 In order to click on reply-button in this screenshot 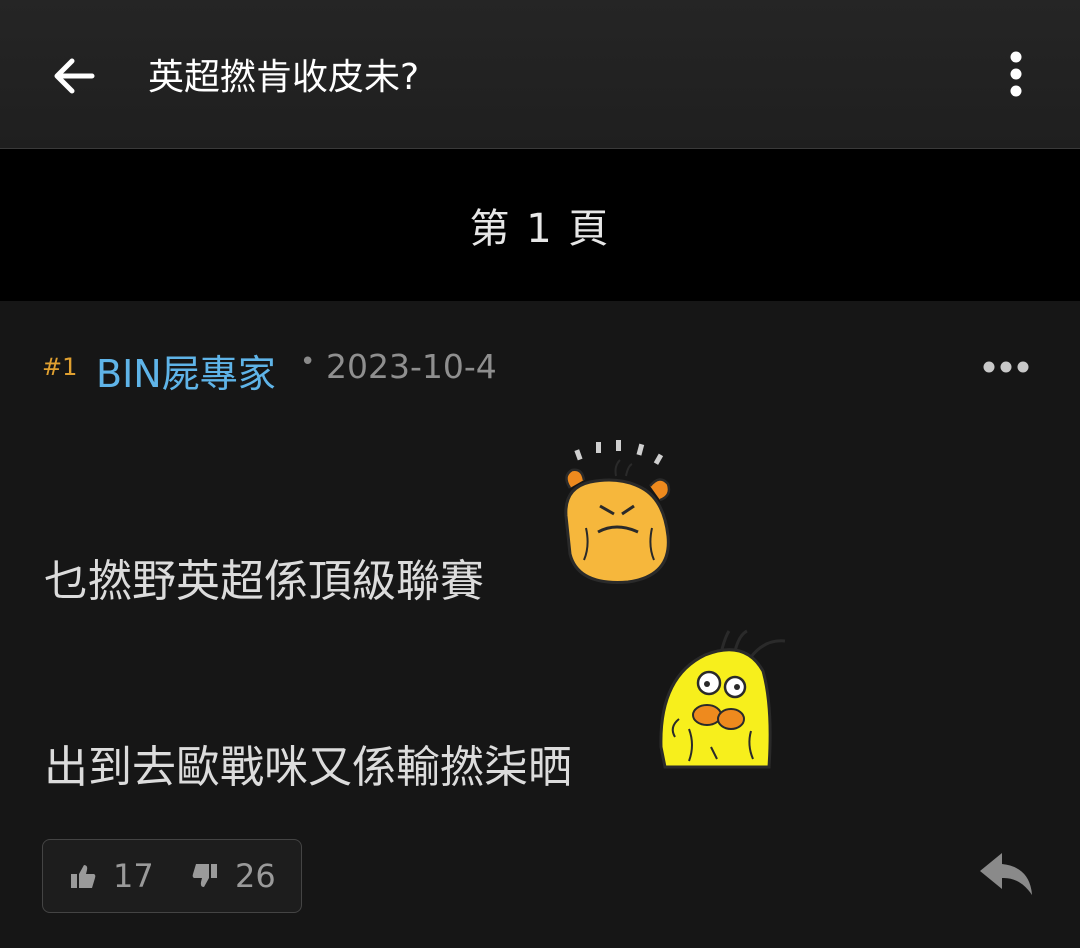, I will do `click(1006, 874)`.